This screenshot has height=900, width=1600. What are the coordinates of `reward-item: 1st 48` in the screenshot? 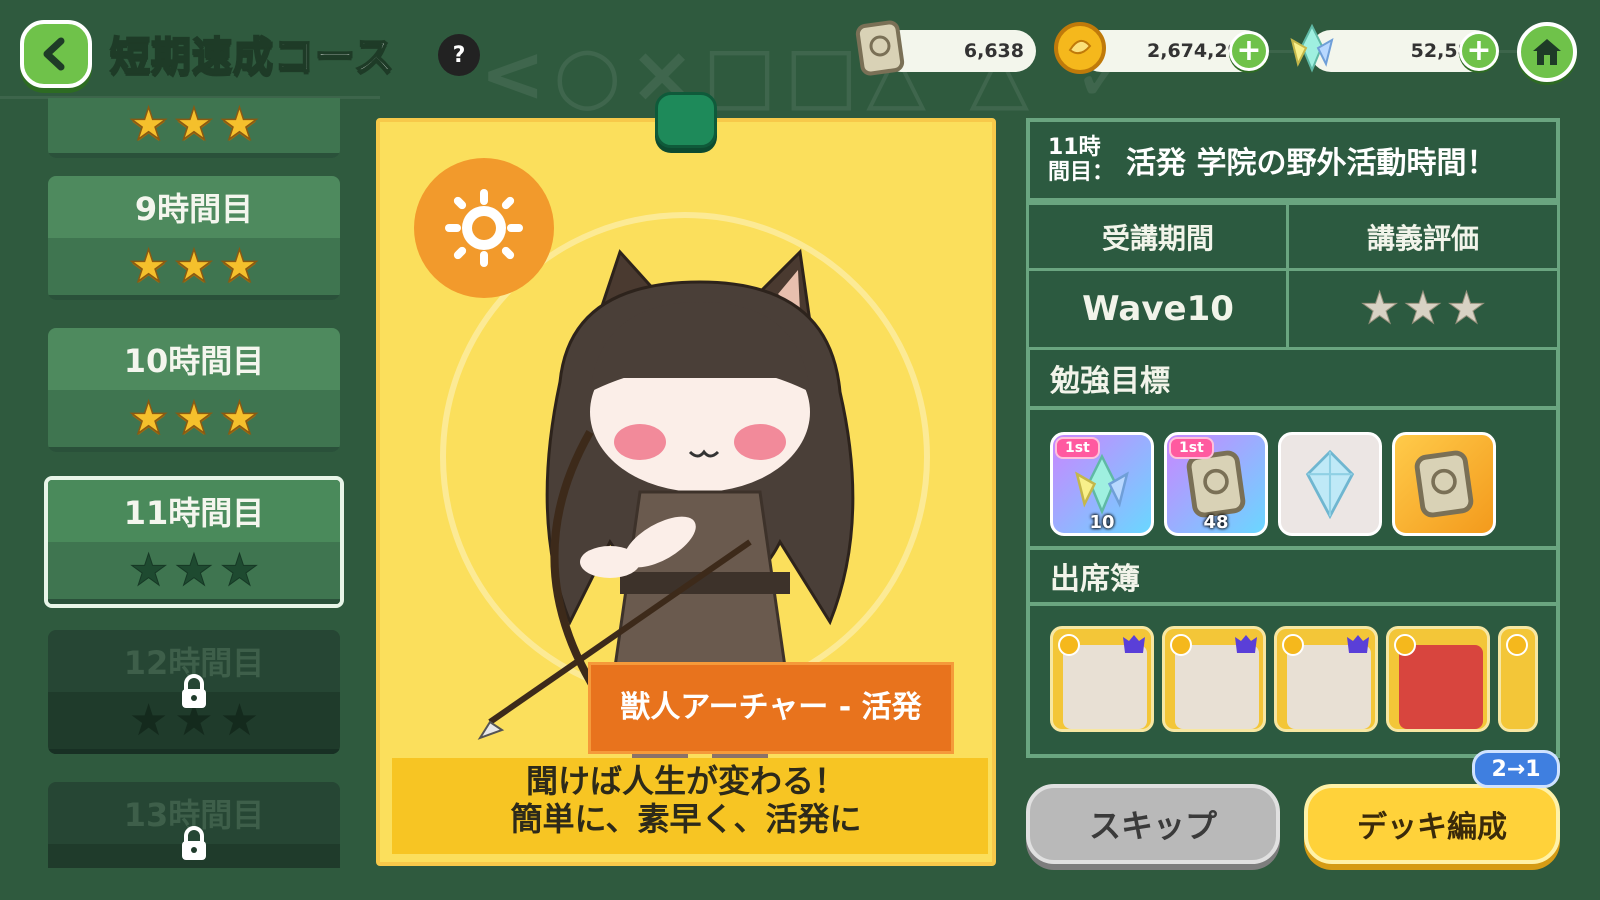 It's located at (1216, 484).